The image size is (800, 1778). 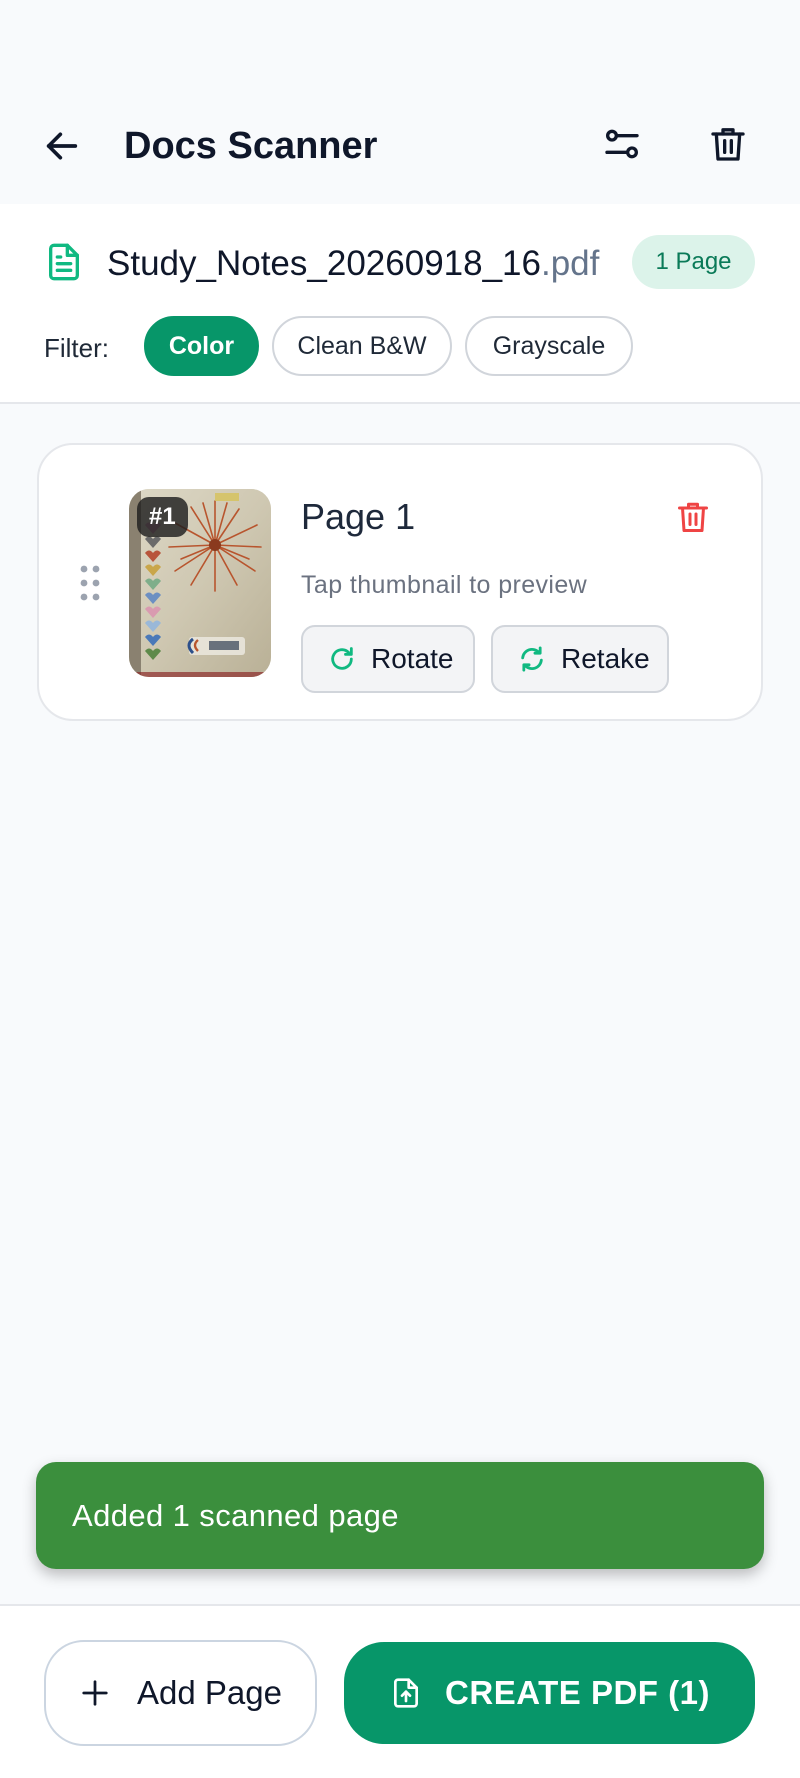 I want to click on filter-settings-button, so click(x=622, y=144).